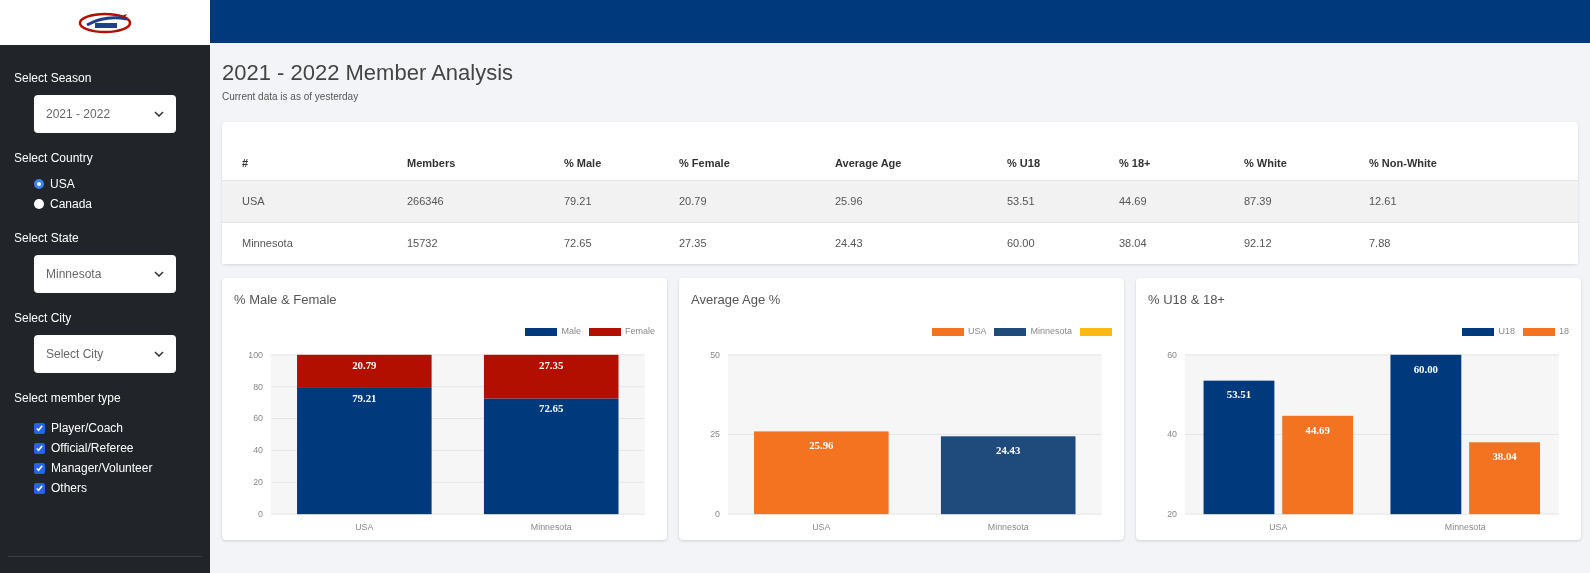 This screenshot has height=573, width=1590. Describe the element at coordinates (1135, 164) in the screenshot. I see `column-header: % 18+` at that location.